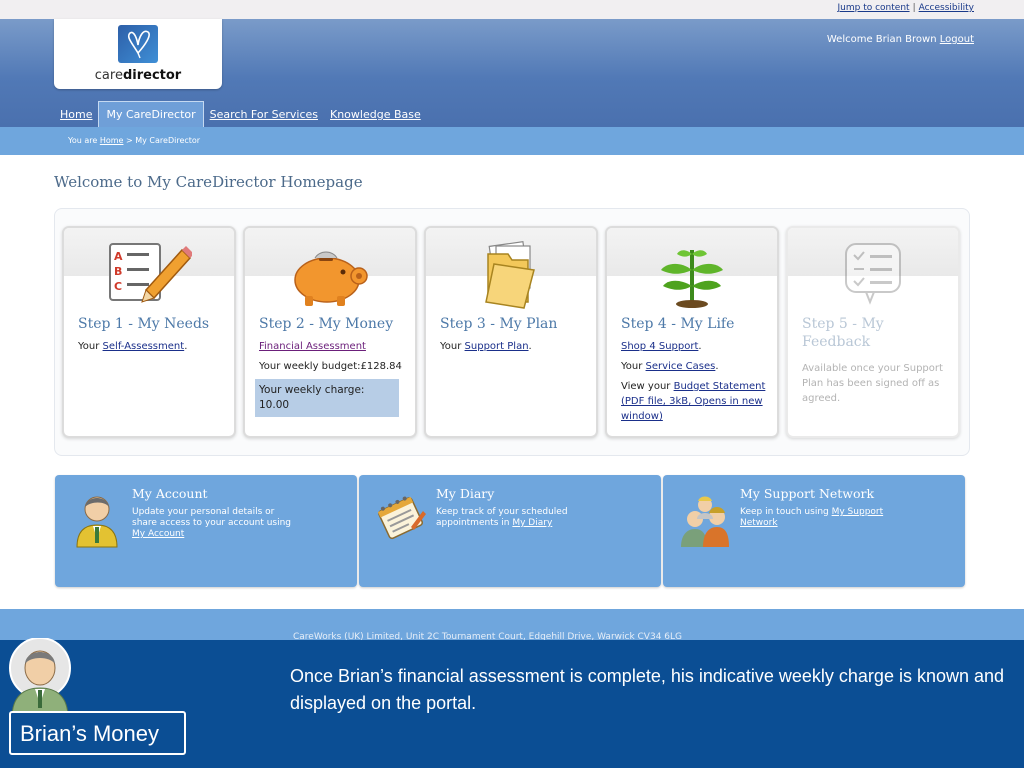 The height and width of the screenshot is (768, 1024). I want to click on weekly-charge: Your weekly charge: 10.00, so click(327, 398).